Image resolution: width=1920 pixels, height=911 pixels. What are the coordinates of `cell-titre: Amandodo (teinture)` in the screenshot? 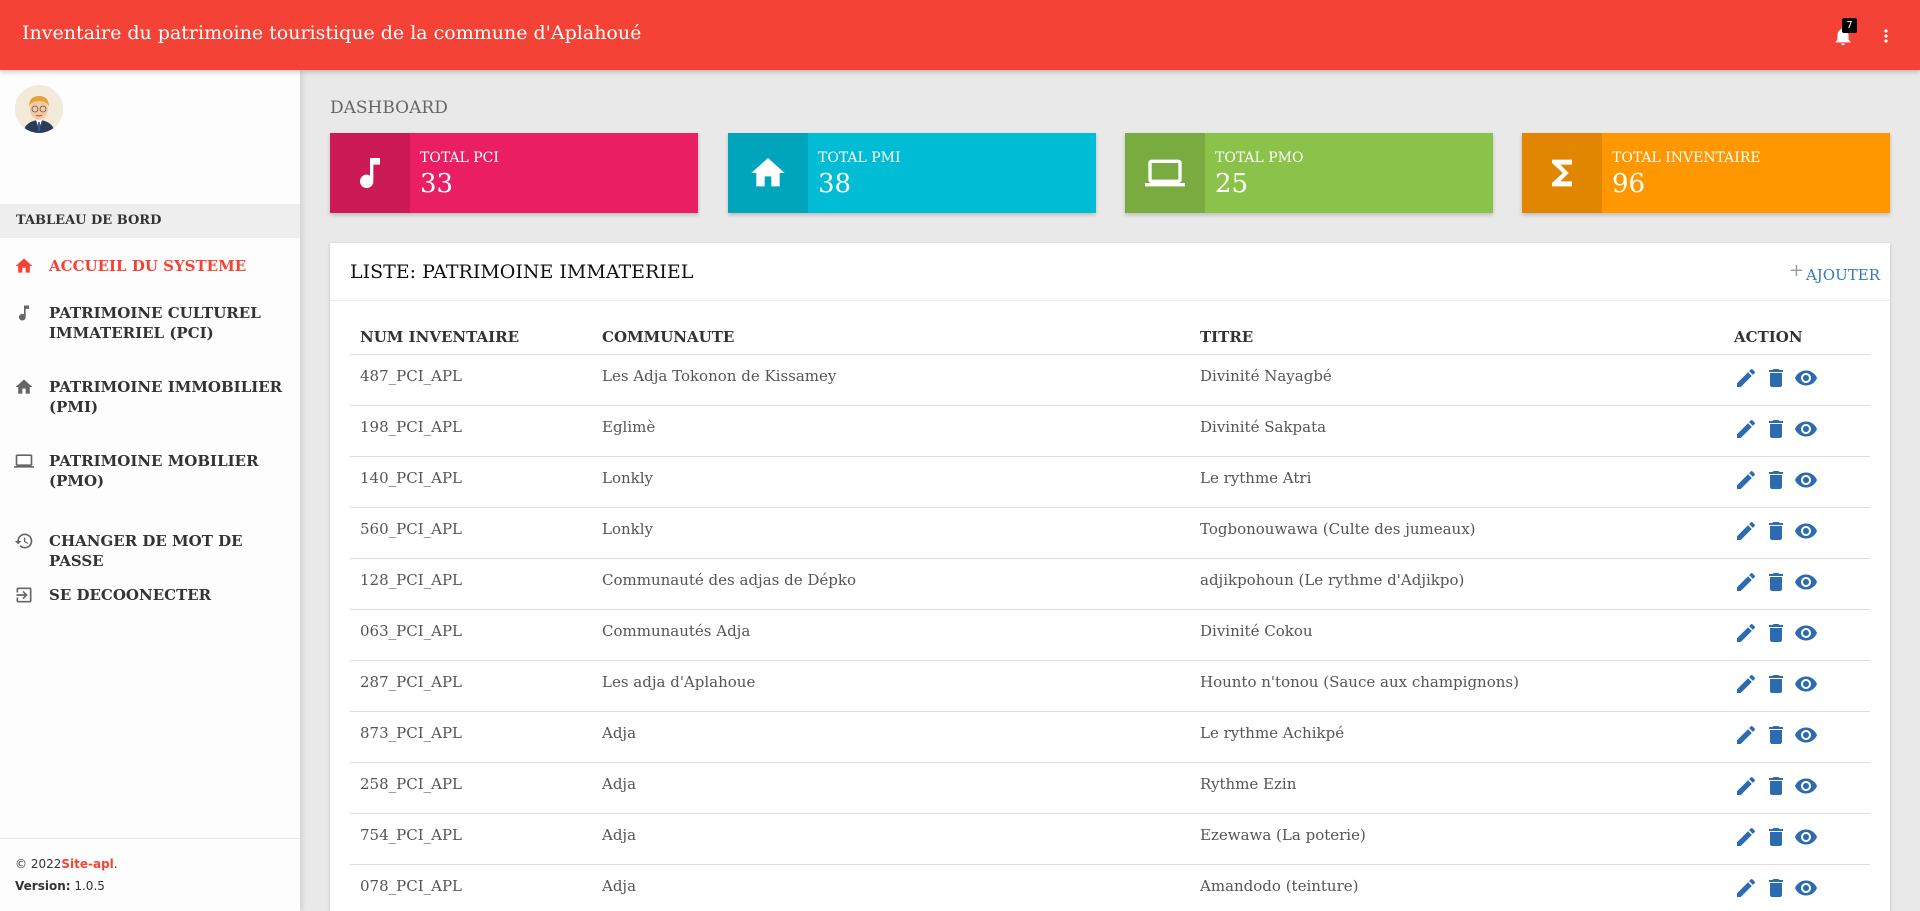 It's located at (1457, 887).